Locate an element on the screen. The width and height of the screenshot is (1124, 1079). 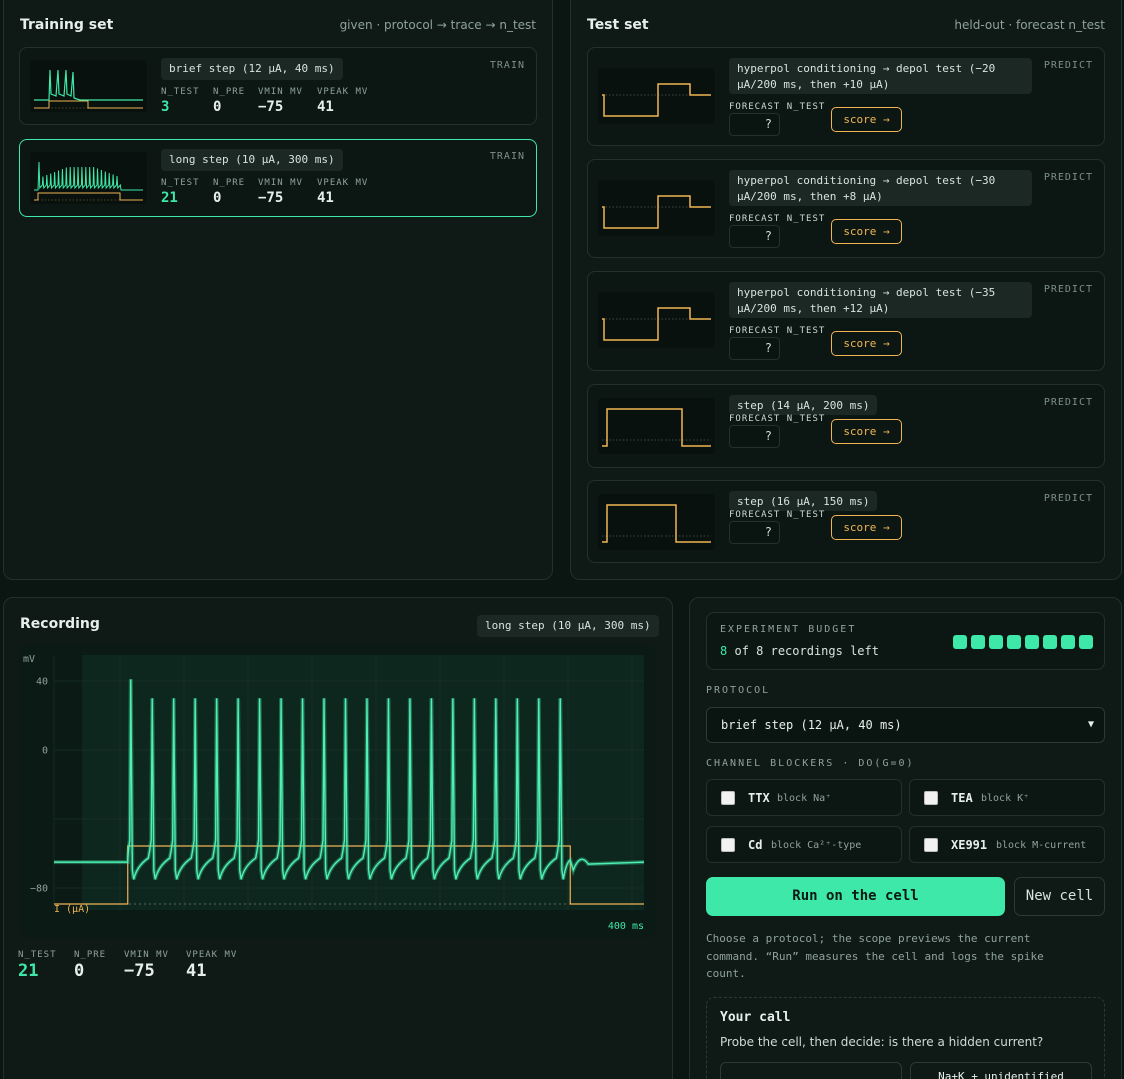
rec-vpeak-value: 41 is located at coordinates (196, 971).